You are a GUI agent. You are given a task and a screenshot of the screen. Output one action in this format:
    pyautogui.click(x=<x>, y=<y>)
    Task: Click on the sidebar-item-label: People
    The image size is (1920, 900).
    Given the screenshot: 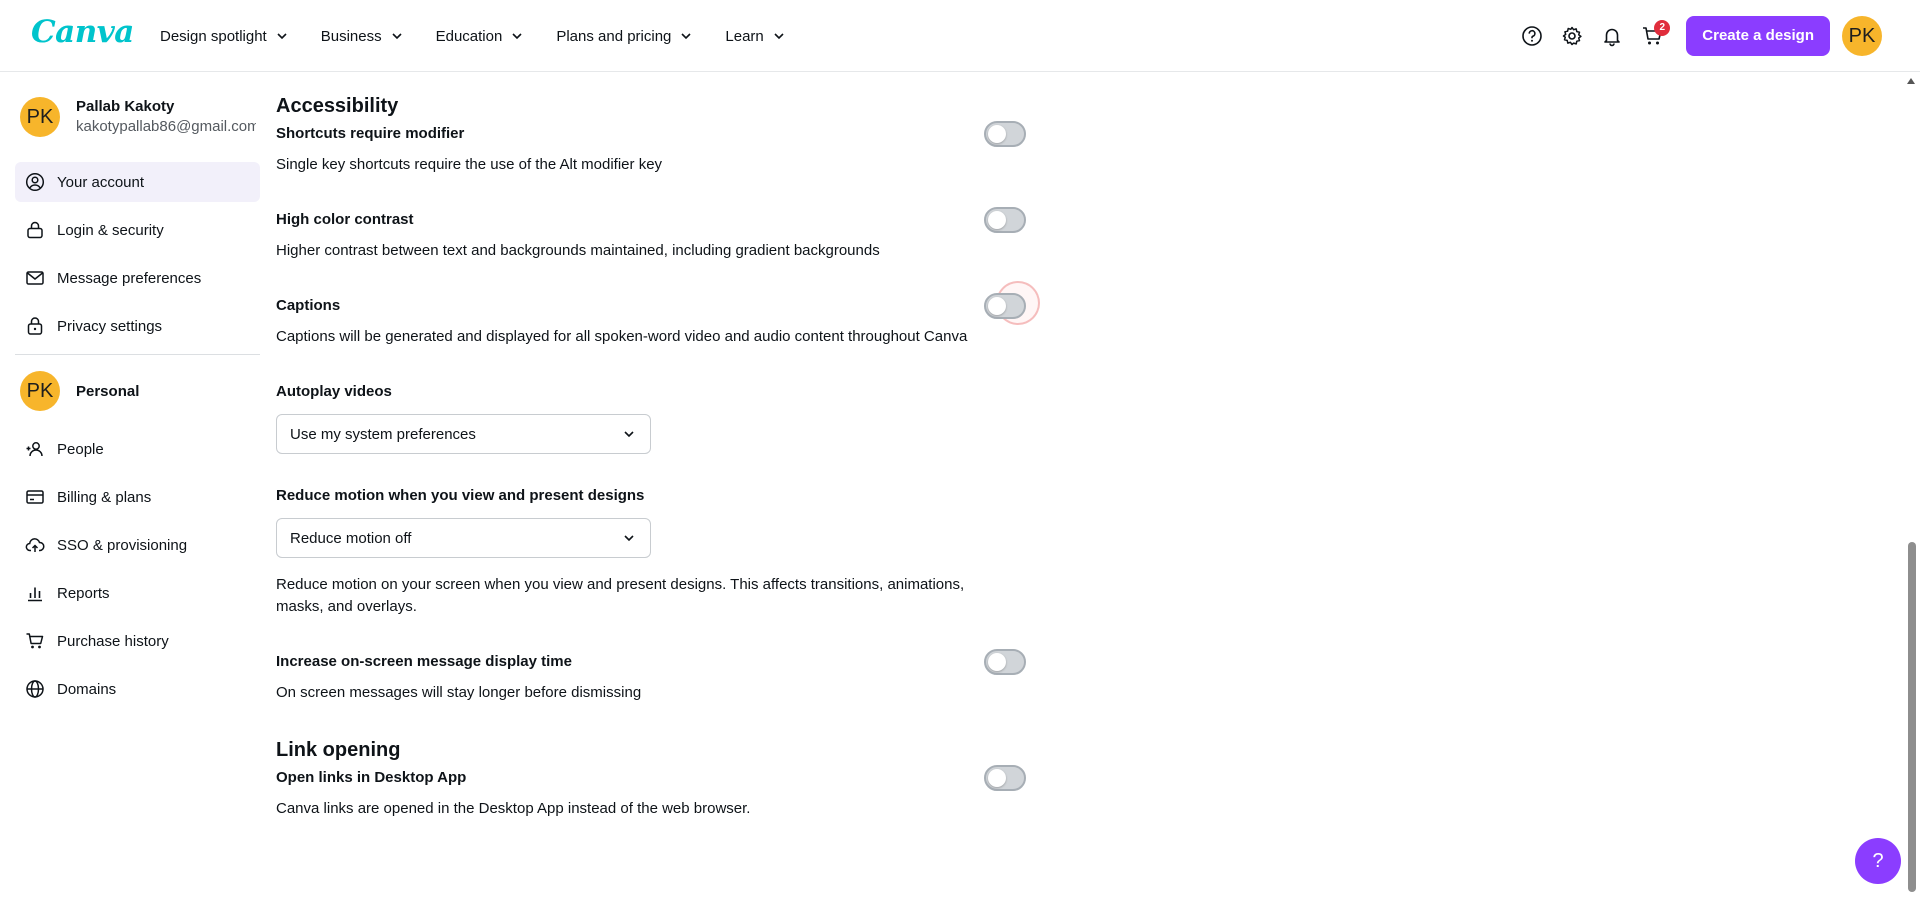 What is the action you would take?
    pyautogui.click(x=80, y=449)
    